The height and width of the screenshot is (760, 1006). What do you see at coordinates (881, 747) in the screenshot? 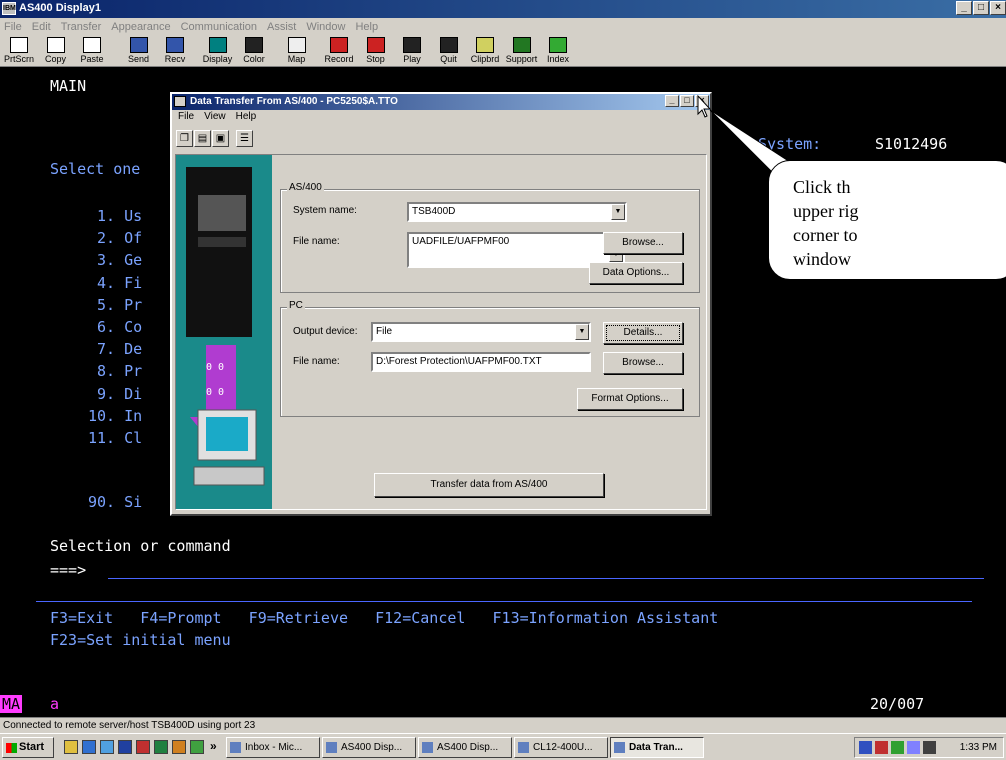
I see `antivirus-icon` at bounding box center [881, 747].